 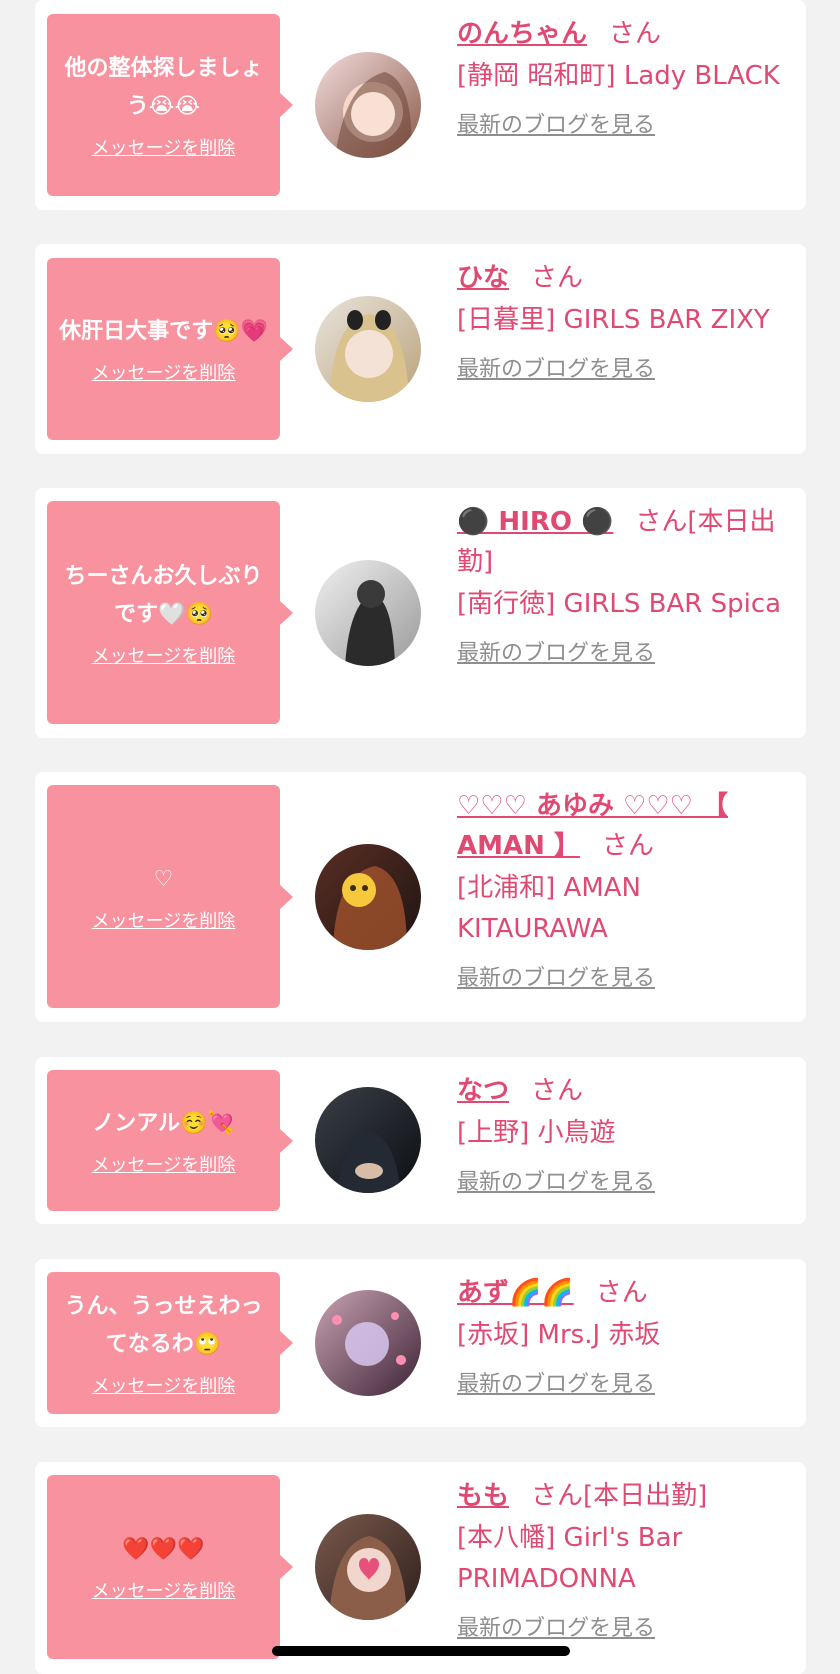 I want to click on message-bubble: 他の整体探しましょう😭😭 メッセージを削除, so click(x=170, y=105).